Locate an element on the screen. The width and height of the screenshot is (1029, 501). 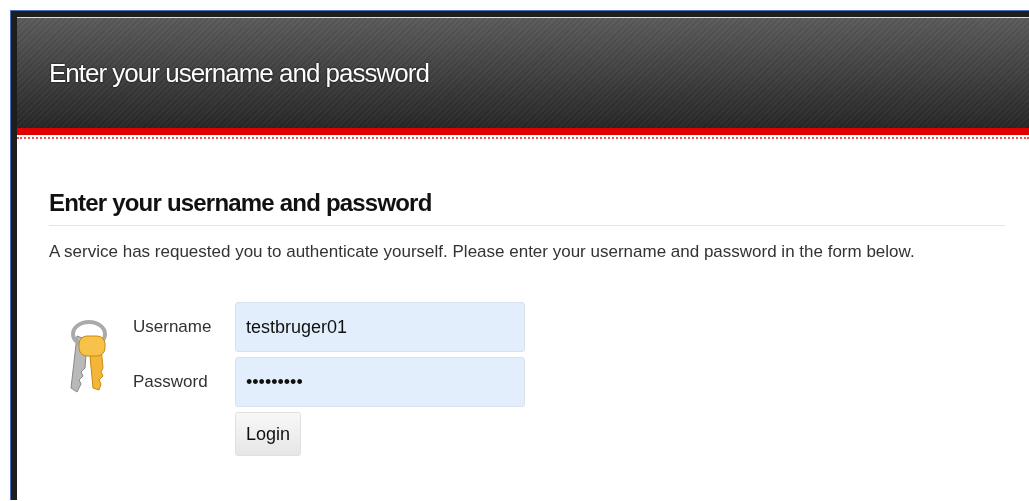
intro-text: A service has requested you to authenticate yourself. Please enter your username and password in the form below. is located at coordinates (482, 252).